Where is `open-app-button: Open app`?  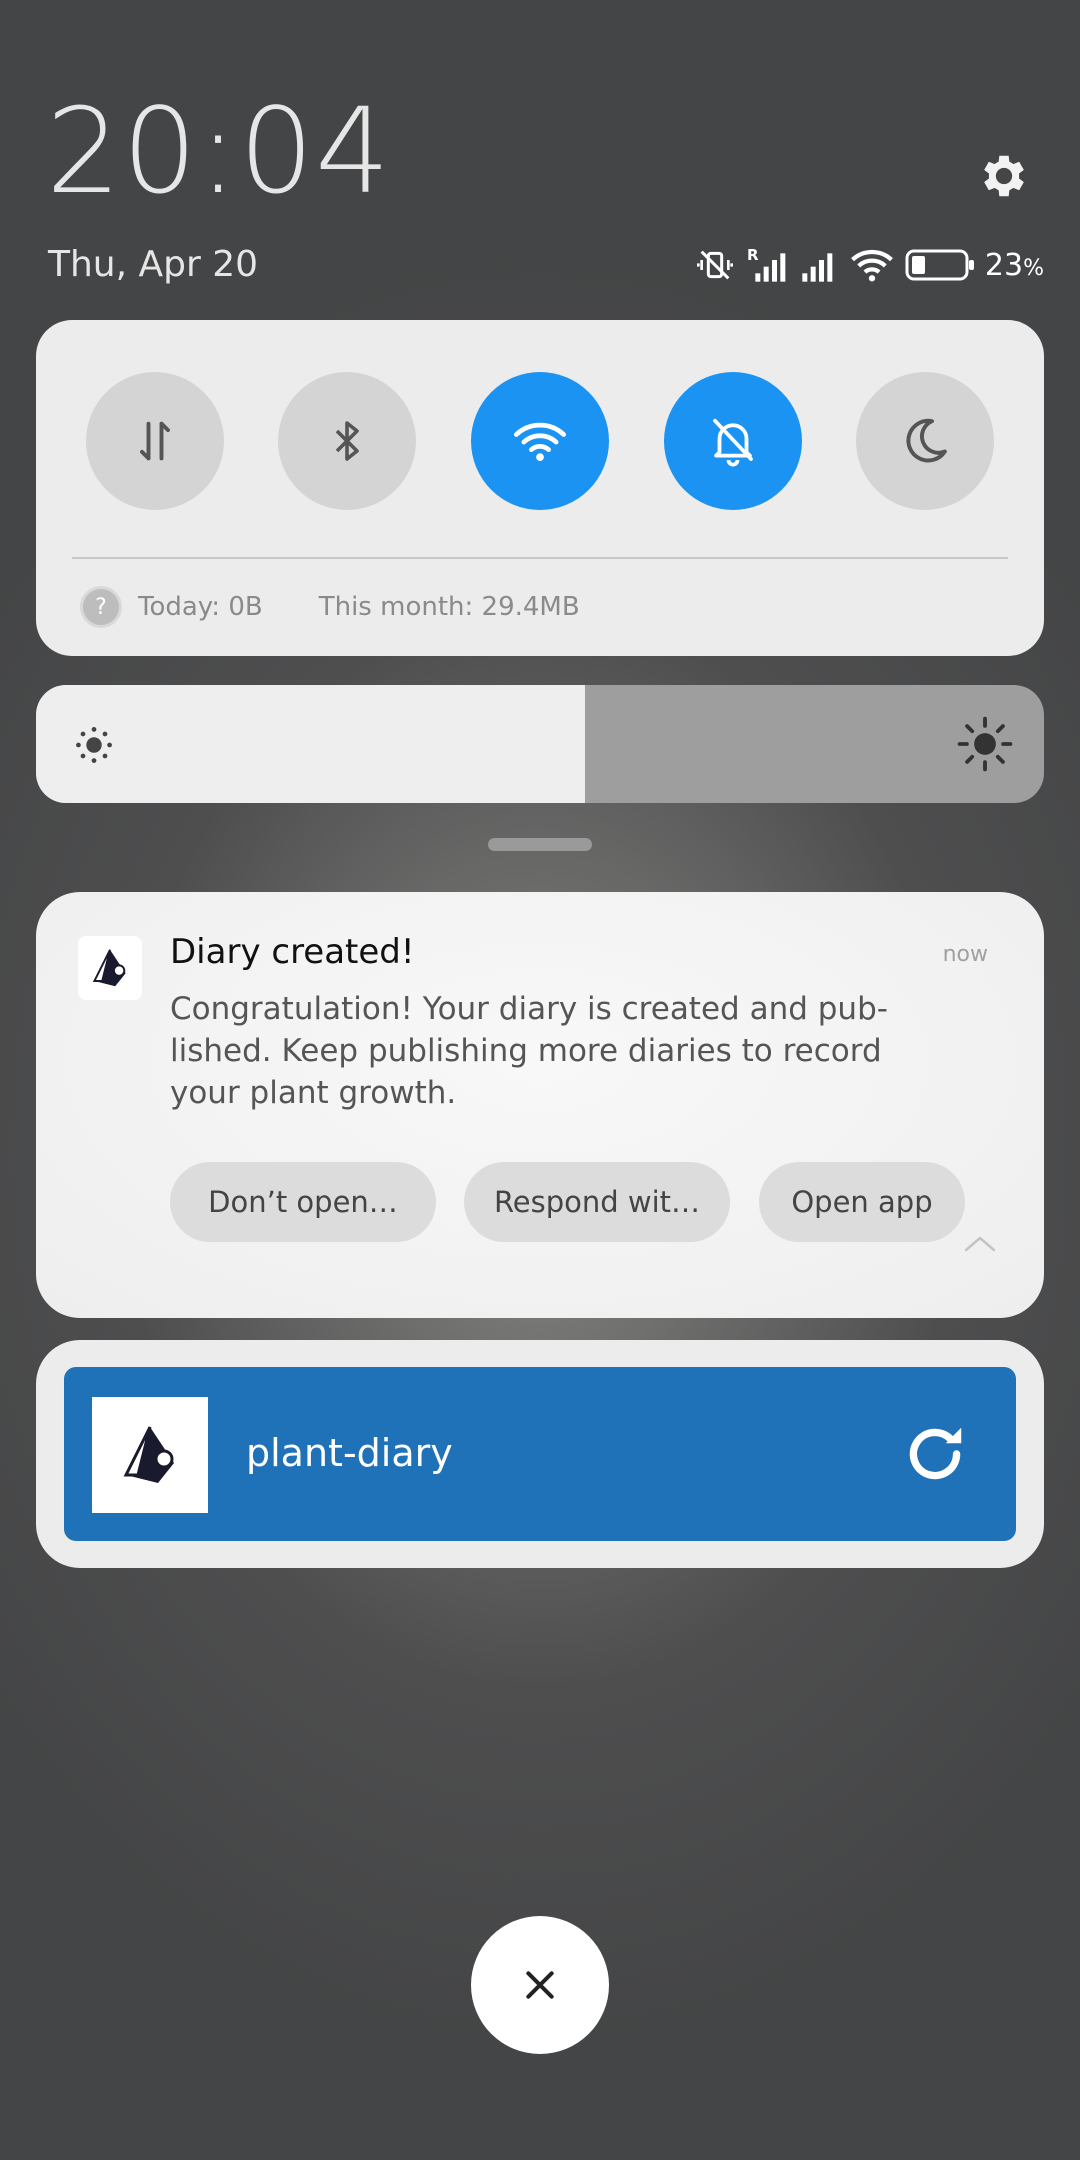
open-app-button: Open app is located at coordinates (862, 1202).